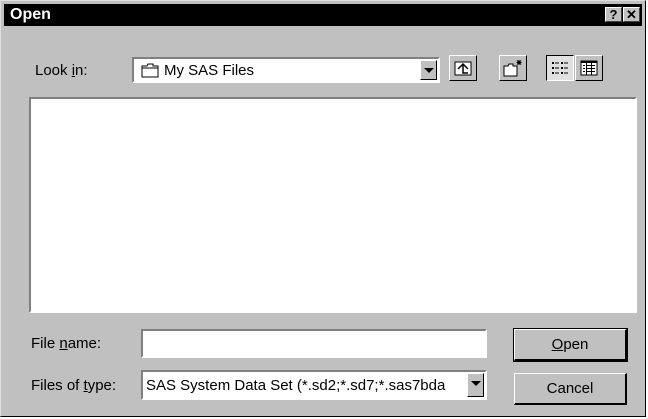 This screenshot has width=648, height=419. Describe the element at coordinates (286, 70) in the screenshot. I see `look-in-combobox: My SAS Files` at that location.